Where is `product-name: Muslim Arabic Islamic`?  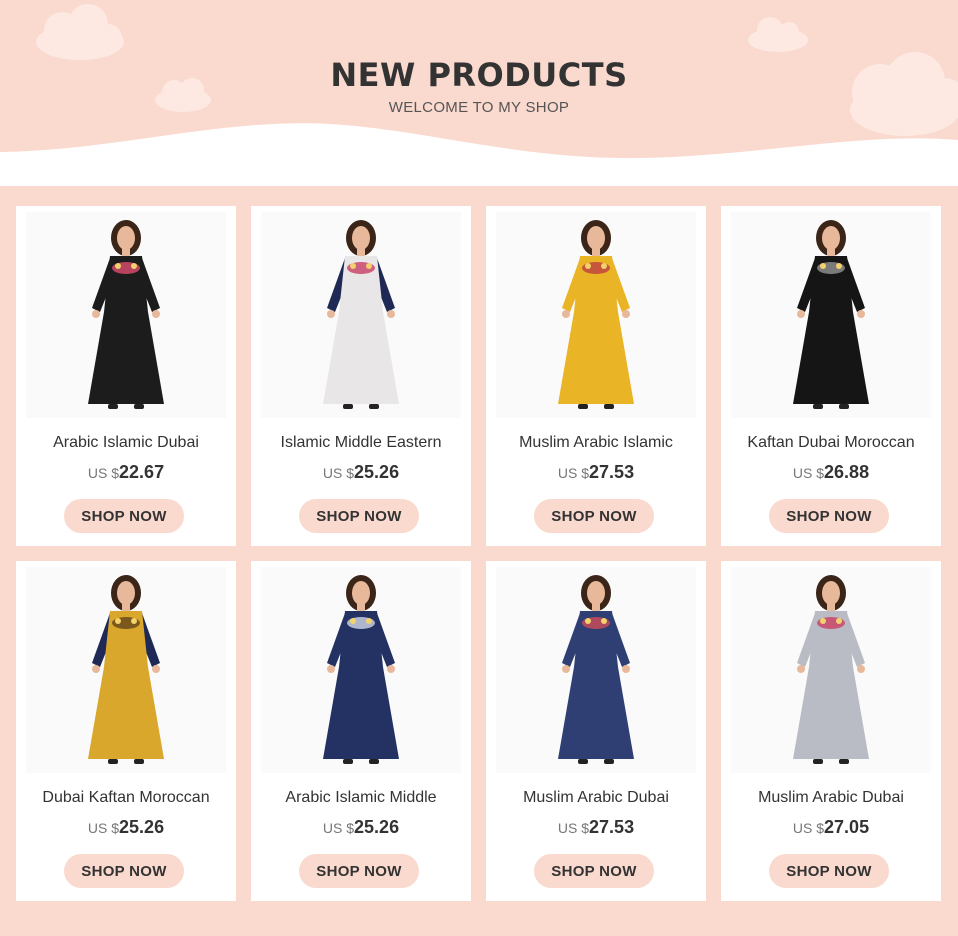 product-name: Muslim Arabic Islamic is located at coordinates (596, 443).